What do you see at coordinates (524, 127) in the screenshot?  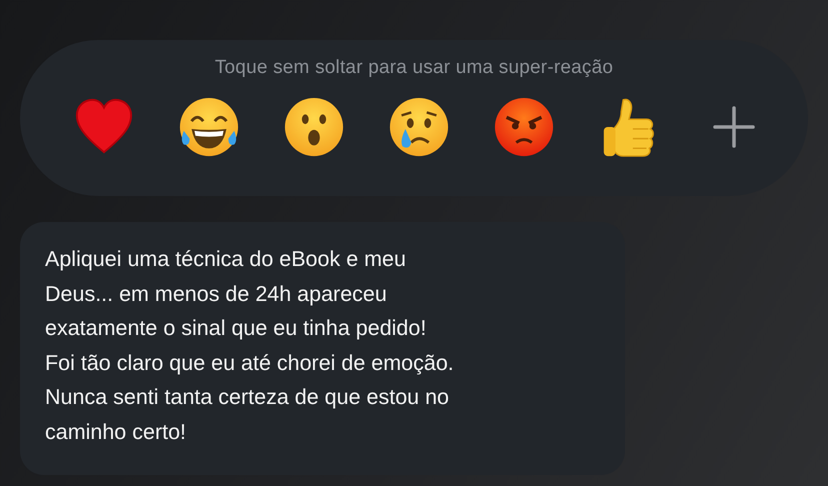 I see `angry-face-icon` at bounding box center [524, 127].